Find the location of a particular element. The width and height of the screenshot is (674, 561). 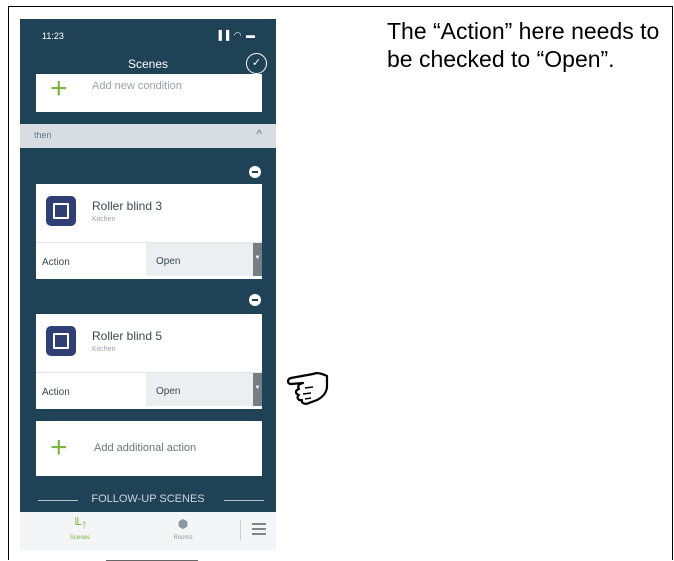

device-name: Roller blind 5 is located at coordinates (127, 336).